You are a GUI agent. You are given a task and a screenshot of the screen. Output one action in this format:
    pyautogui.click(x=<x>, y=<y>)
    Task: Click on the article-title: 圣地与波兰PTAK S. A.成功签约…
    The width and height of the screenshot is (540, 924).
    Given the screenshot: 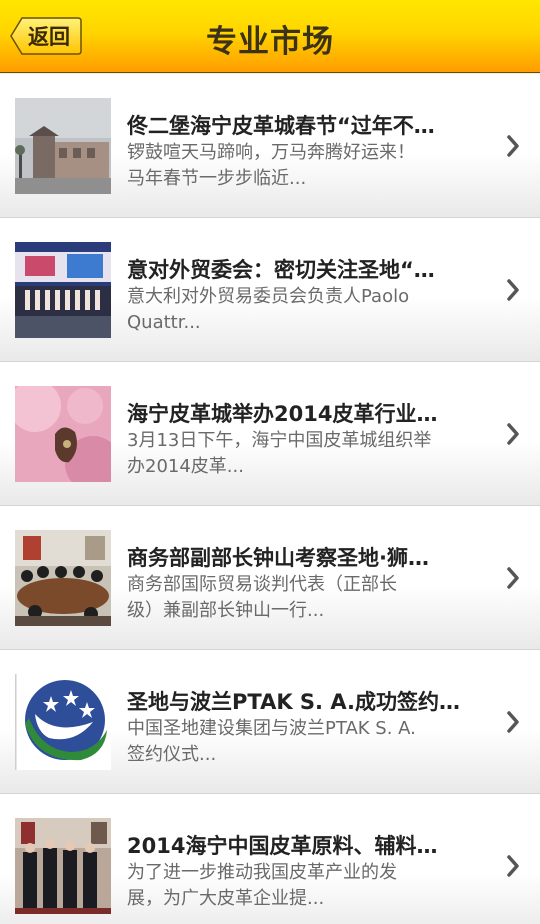 What is the action you would take?
    pyautogui.click(x=293, y=702)
    